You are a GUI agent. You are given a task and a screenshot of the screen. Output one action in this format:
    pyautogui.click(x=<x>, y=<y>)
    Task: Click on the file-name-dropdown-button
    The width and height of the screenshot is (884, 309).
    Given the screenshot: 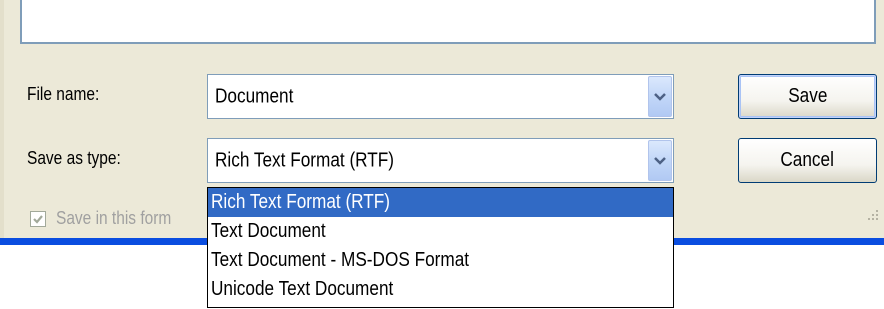 What is the action you would take?
    pyautogui.click(x=660, y=96)
    